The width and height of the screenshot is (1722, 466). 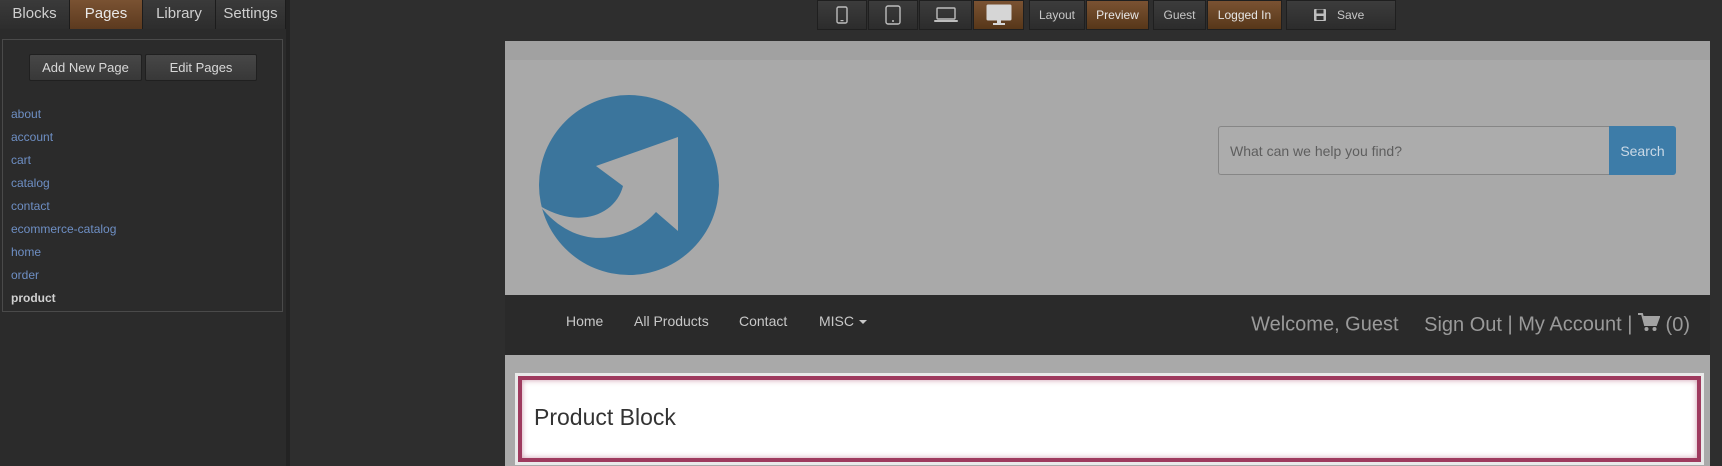 I want to click on edit-pages-button: Edit Pages, so click(x=201, y=67).